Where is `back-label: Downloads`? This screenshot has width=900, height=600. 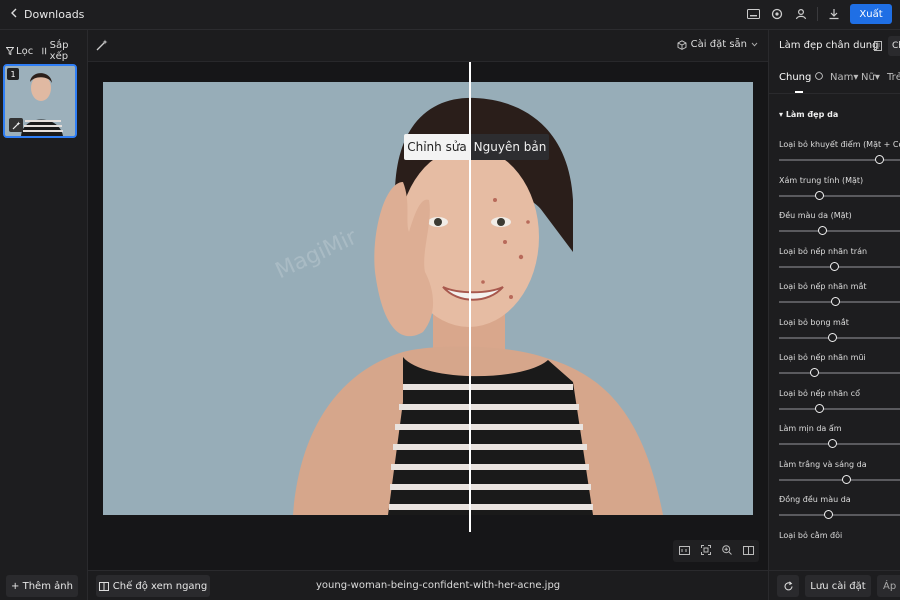 back-label: Downloads is located at coordinates (54, 14).